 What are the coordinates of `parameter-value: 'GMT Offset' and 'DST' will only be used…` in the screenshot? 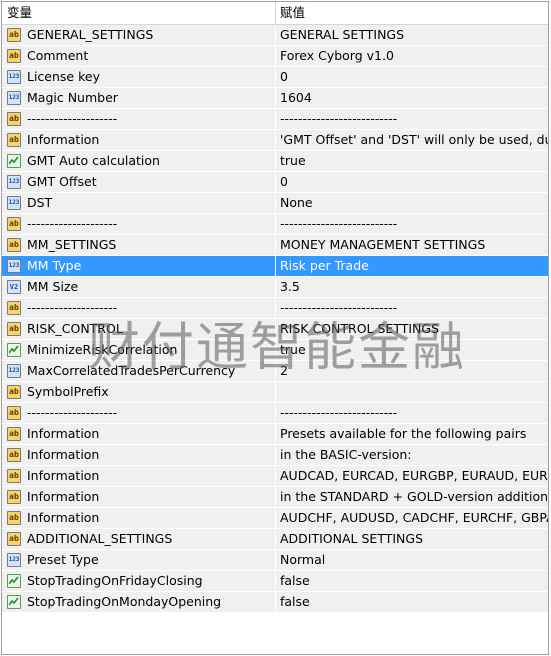 It's located at (412, 140).